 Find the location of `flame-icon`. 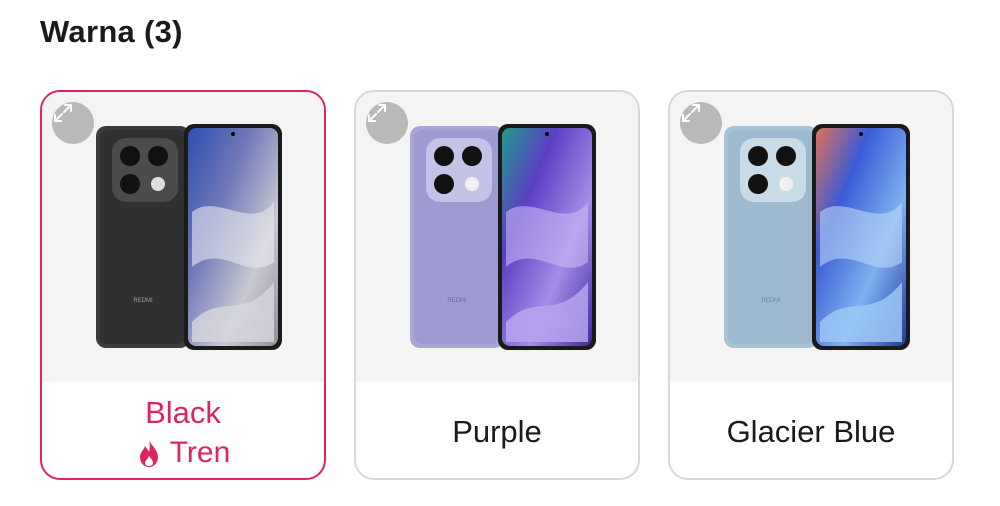

flame-icon is located at coordinates (148, 453).